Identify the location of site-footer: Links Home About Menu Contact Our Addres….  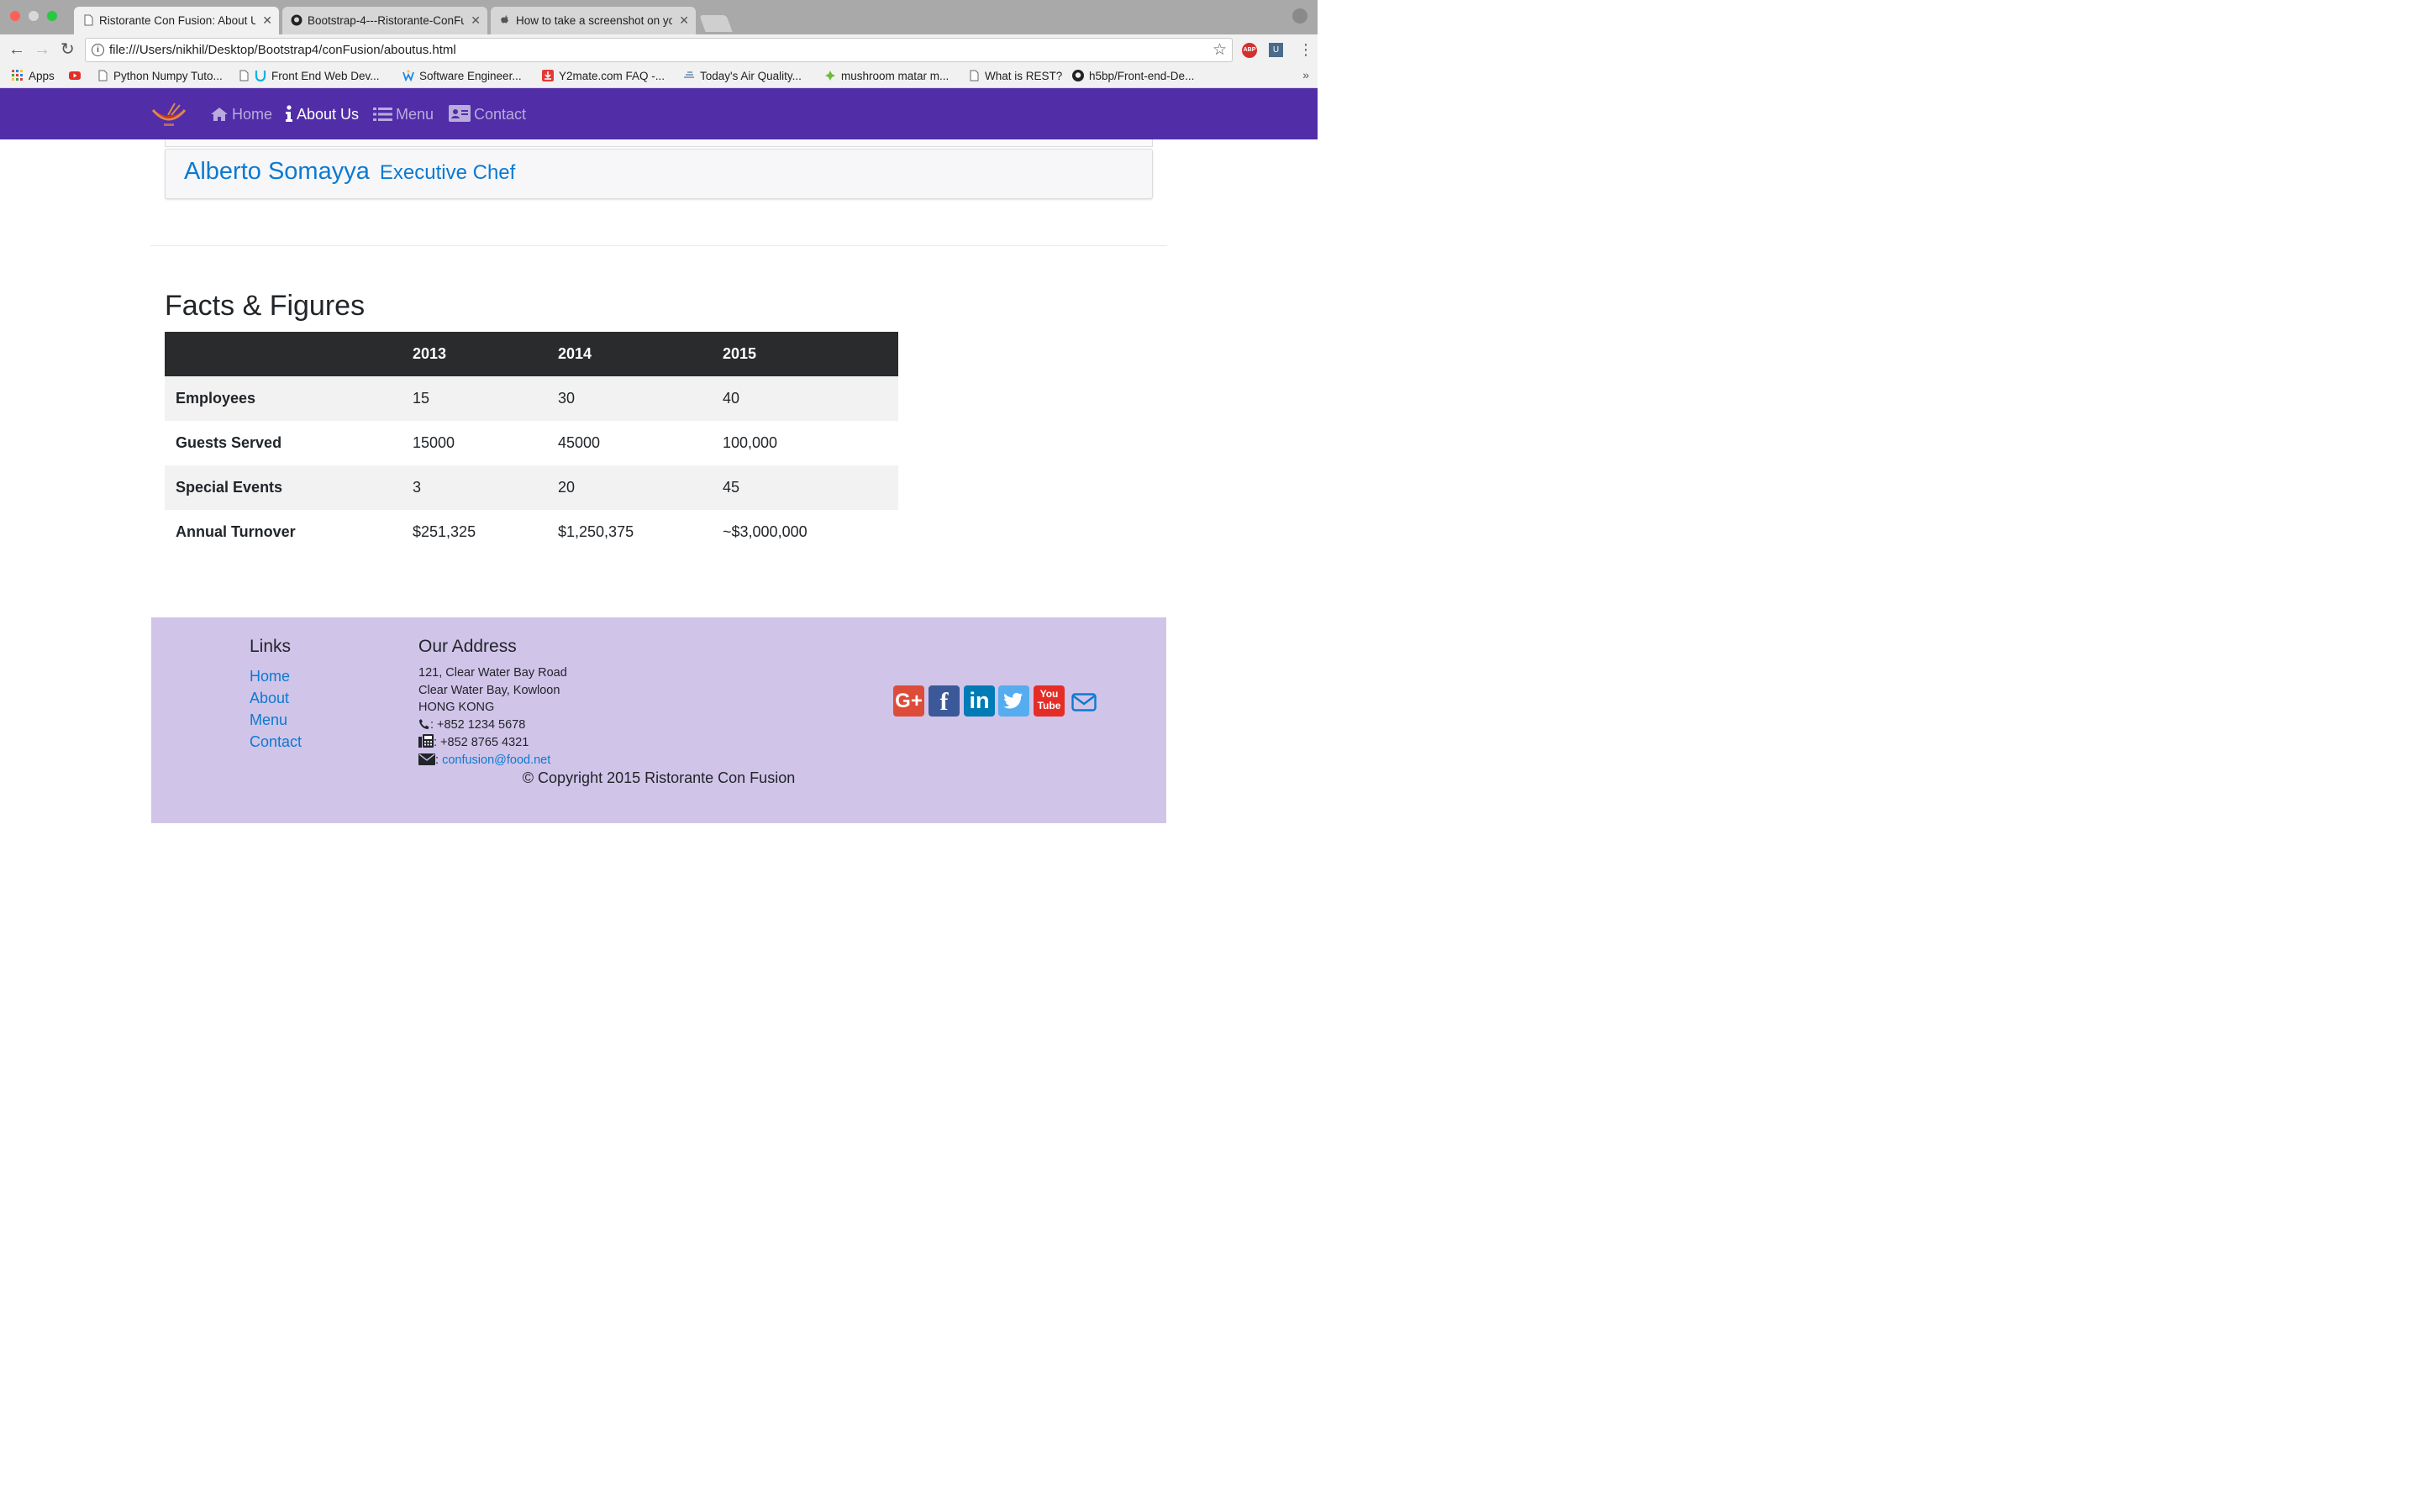
(658, 720).